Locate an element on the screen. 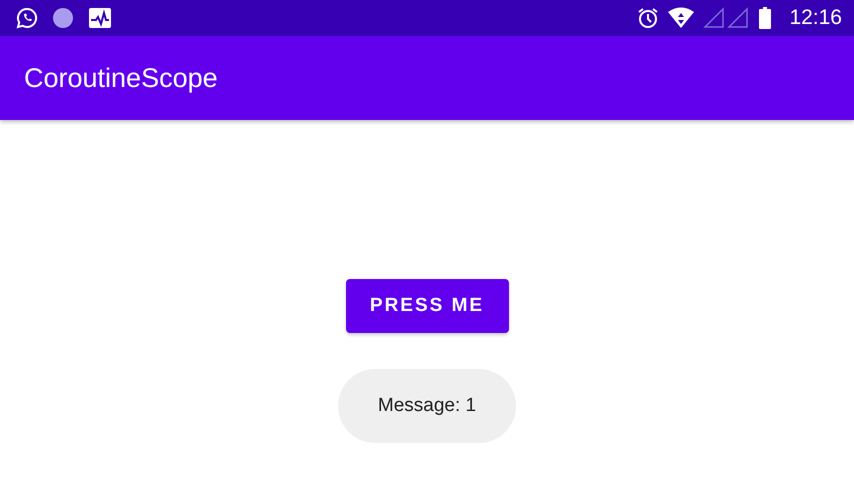 The height and width of the screenshot is (480, 854). toast-message: Message: 1 is located at coordinates (427, 406).